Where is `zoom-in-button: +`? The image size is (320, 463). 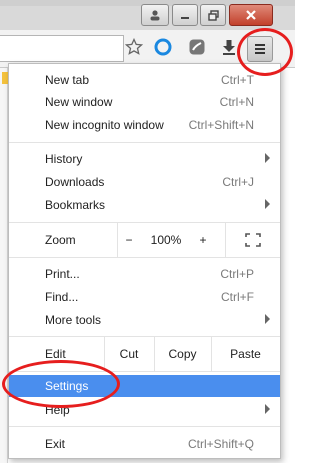 zoom-in-button: + is located at coordinates (203, 240).